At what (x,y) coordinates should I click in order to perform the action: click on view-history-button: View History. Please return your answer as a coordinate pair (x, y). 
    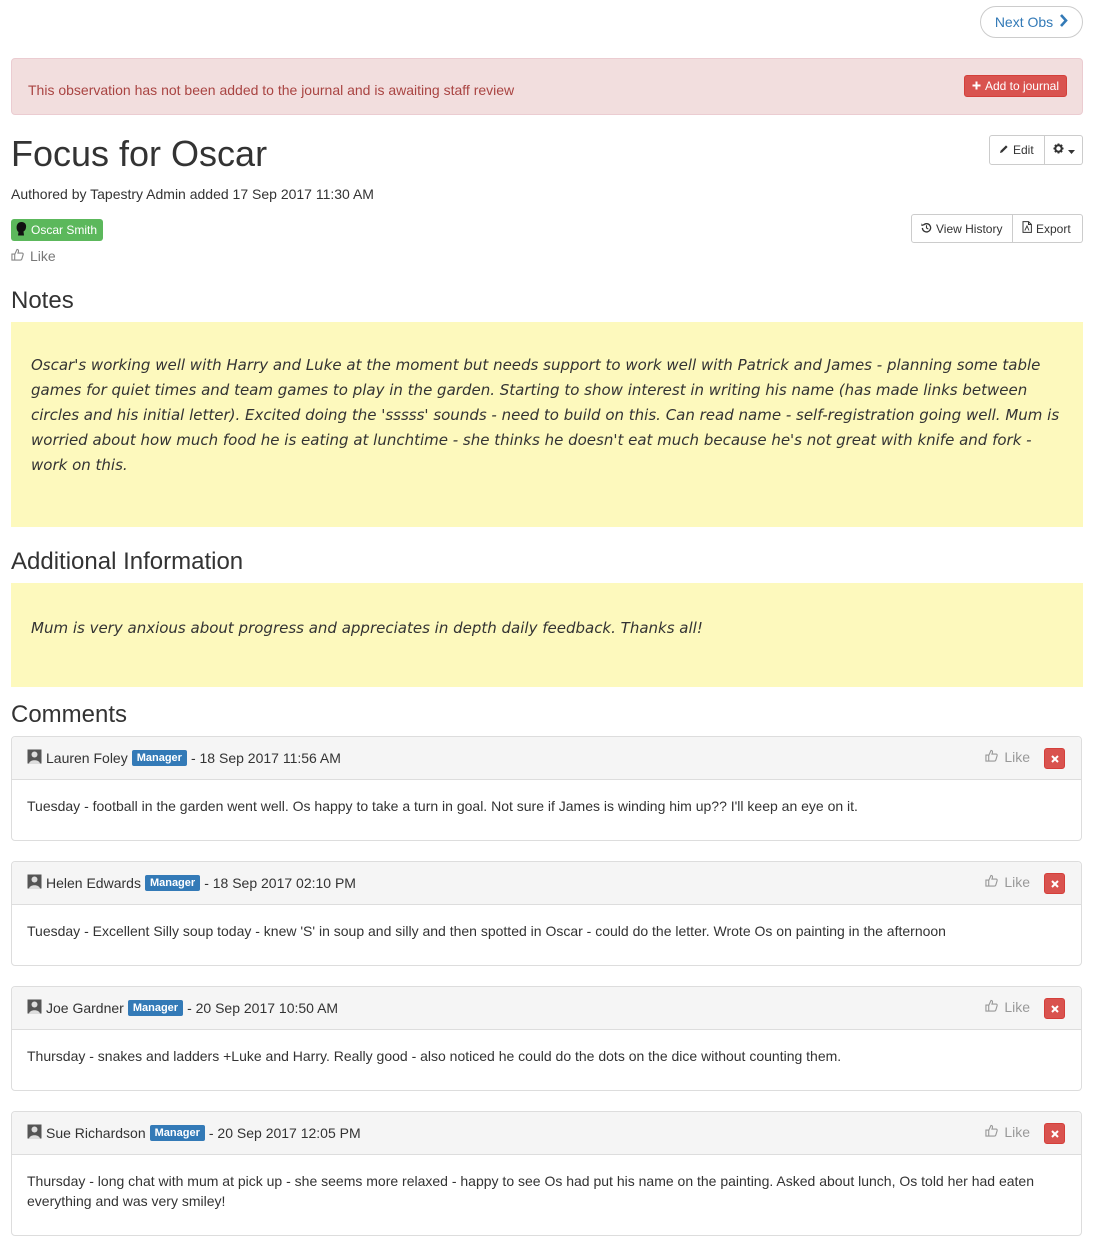
    Looking at the image, I should click on (962, 228).